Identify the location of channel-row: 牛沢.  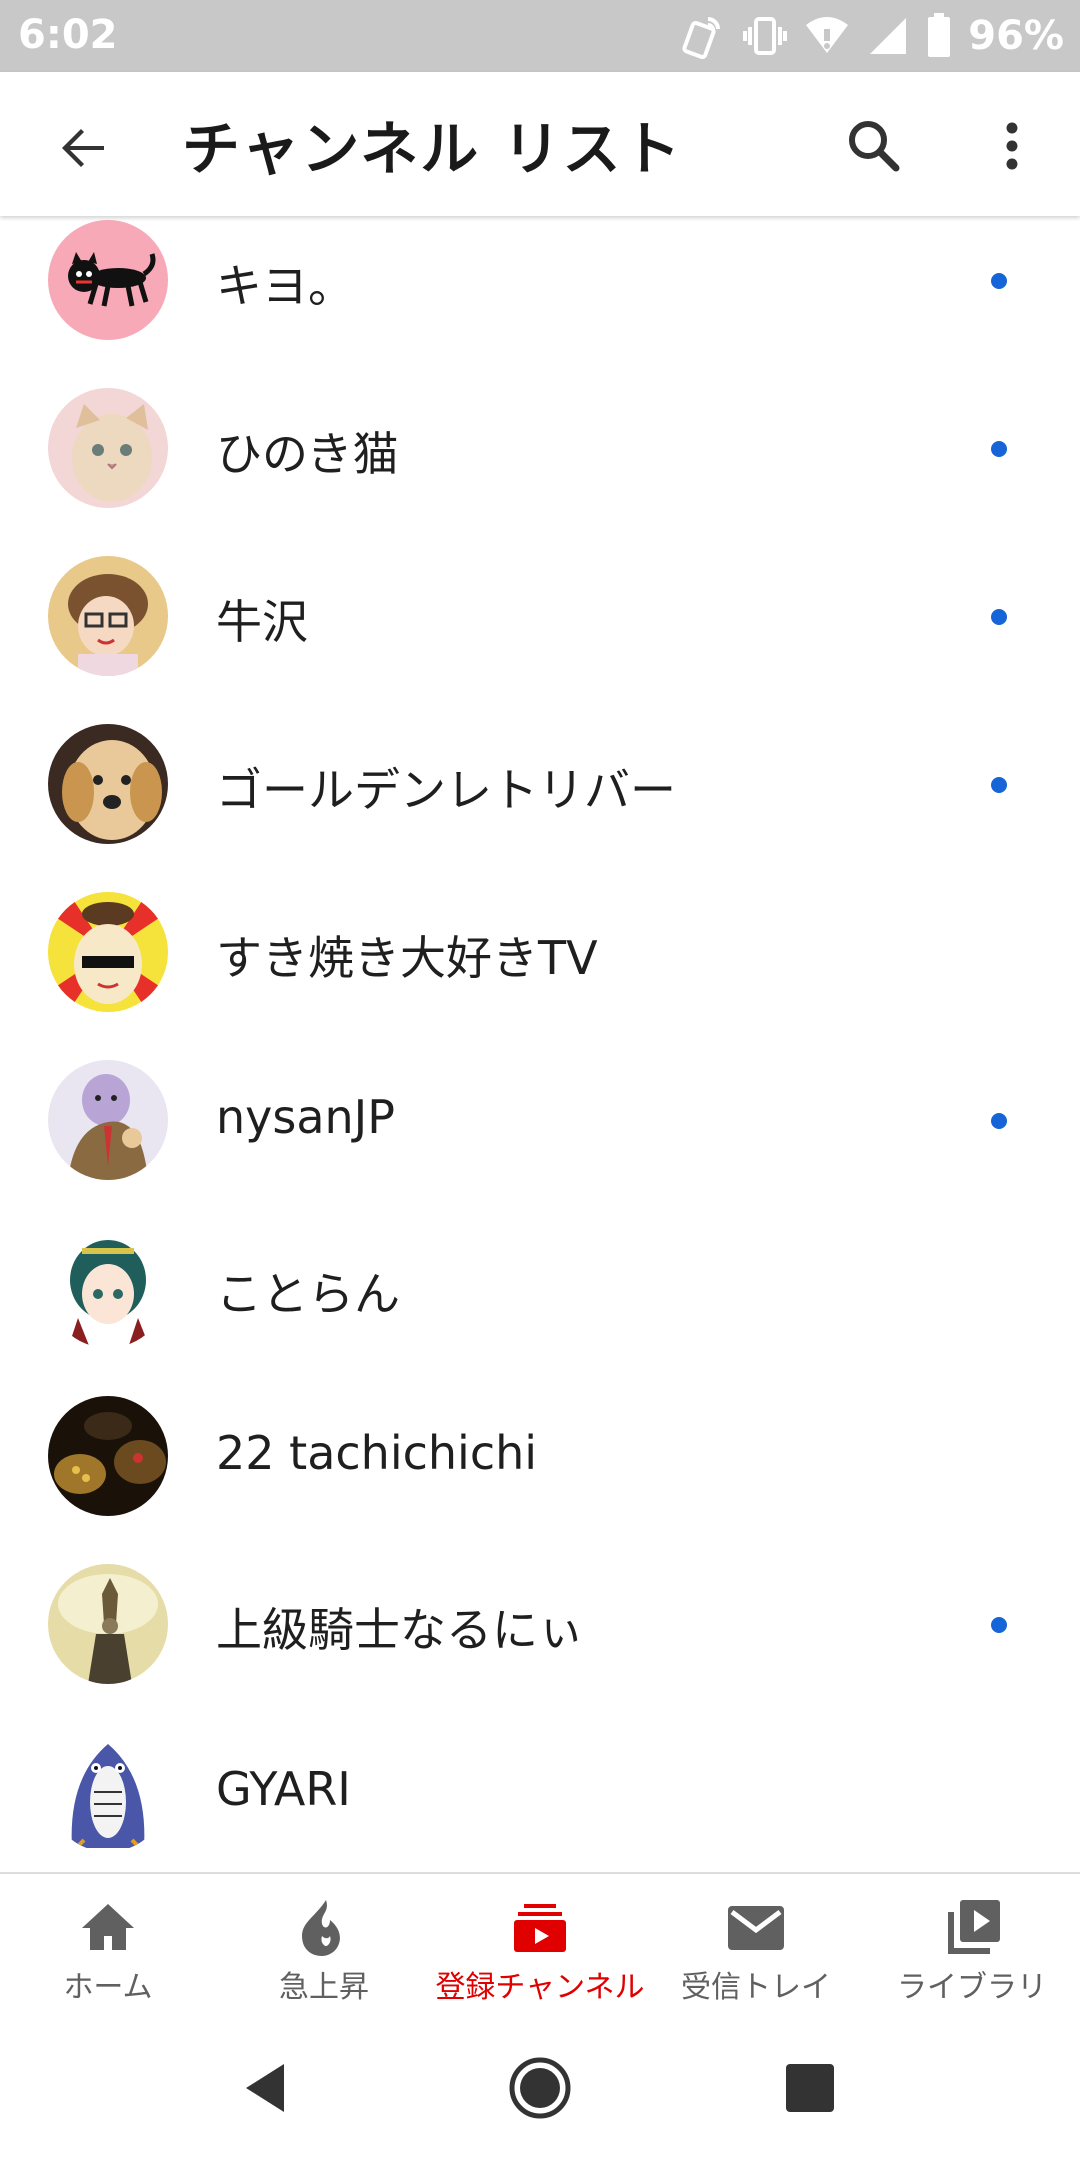
(540, 636).